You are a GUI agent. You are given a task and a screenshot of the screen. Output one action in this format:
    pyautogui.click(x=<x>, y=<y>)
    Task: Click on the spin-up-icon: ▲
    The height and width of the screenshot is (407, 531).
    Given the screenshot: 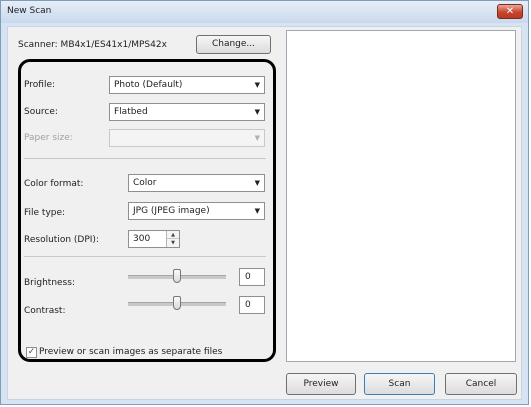 What is the action you would take?
    pyautogui.click(x=173, y=235)
    